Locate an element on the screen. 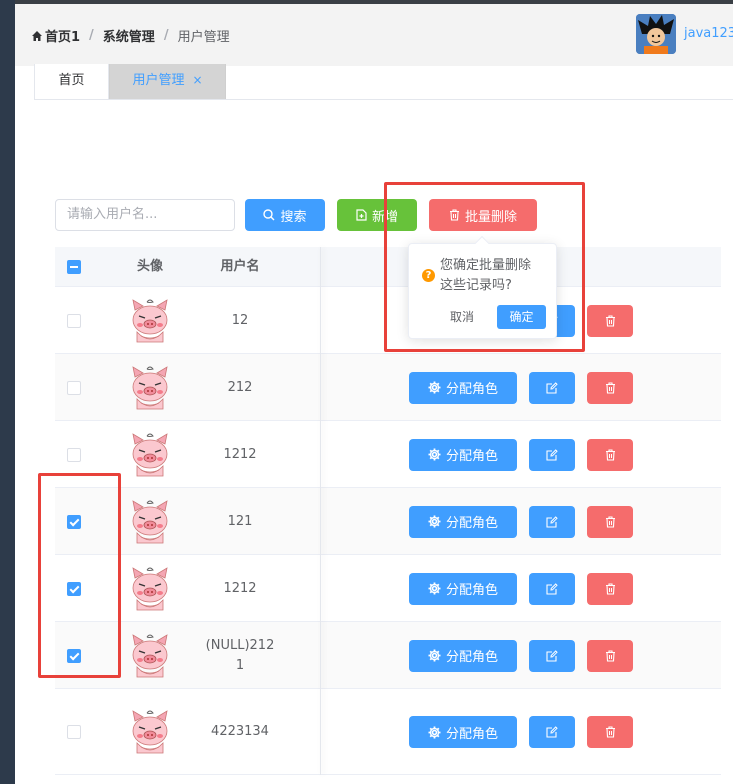  tab-label: 首页 is located at coordinates (71, 80).